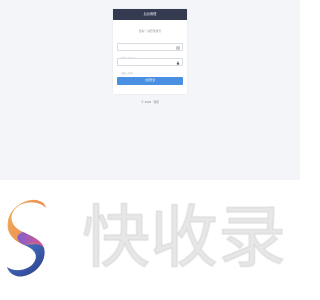 The width and height of the screenshot is (320, 300). Describe the element at coordinates (147, 73) in the screenshot. I see `password-input` at that location.